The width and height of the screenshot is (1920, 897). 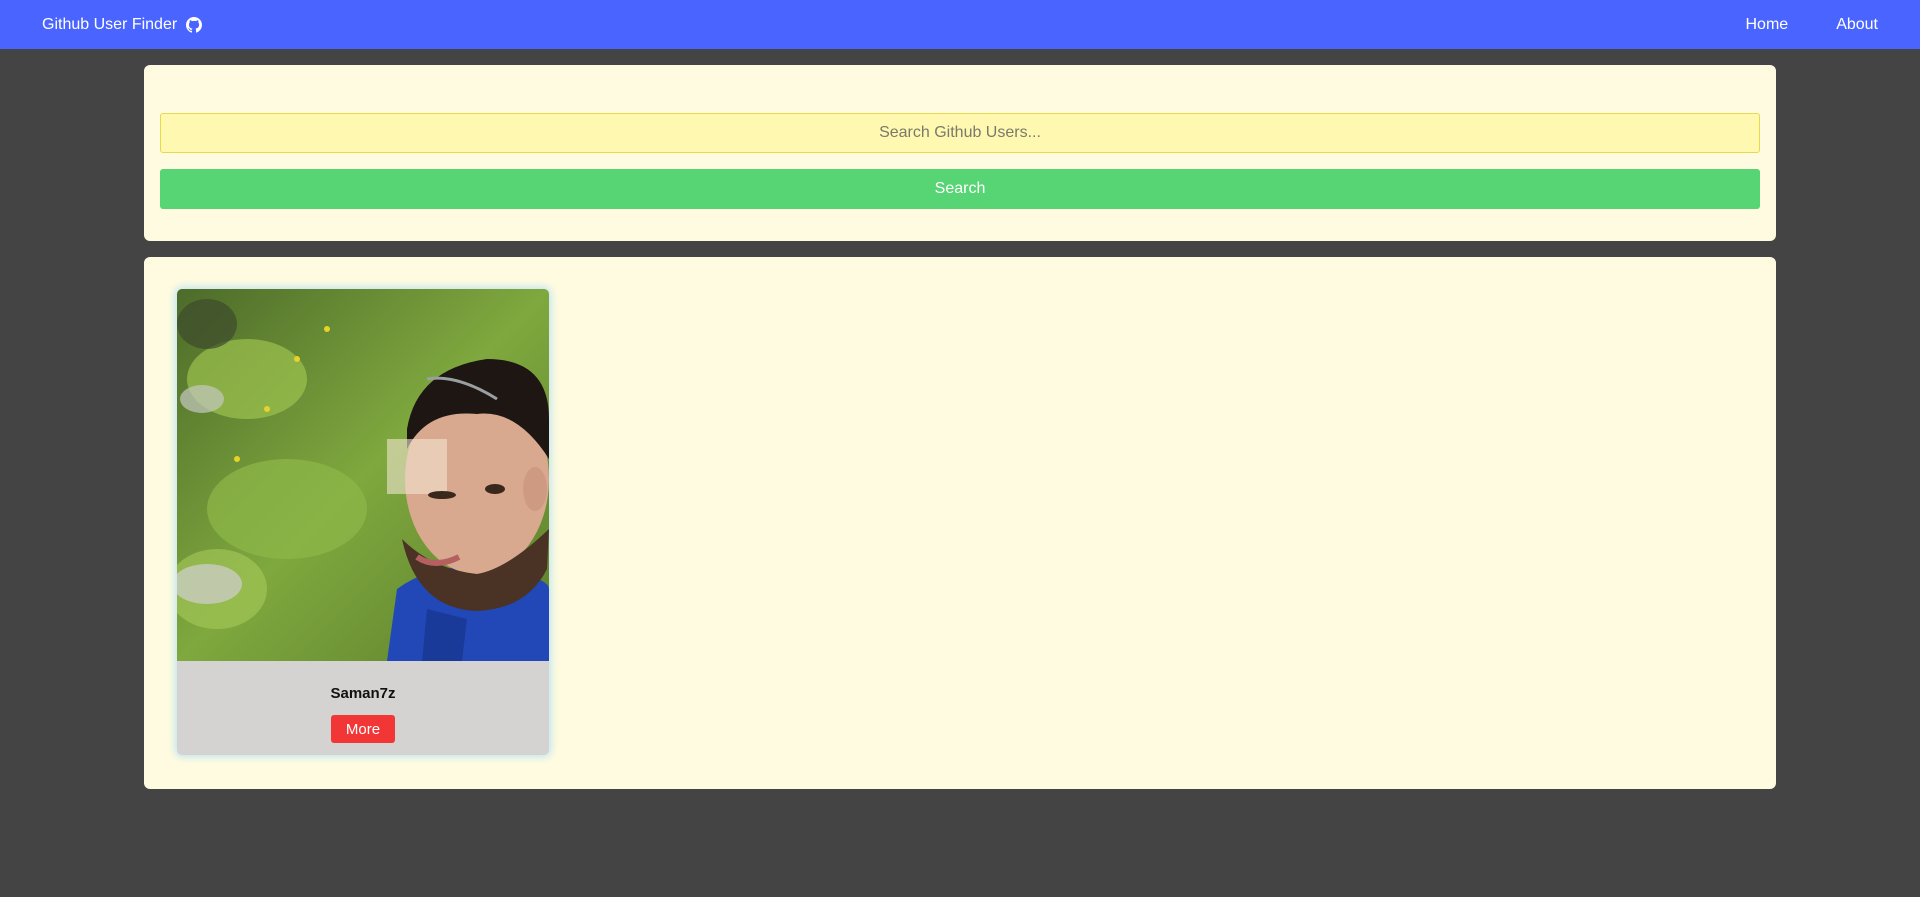 What do you see at coordinates (960, 133) in the screenshot?
I see `search-input` at bounding box center [960, 133].